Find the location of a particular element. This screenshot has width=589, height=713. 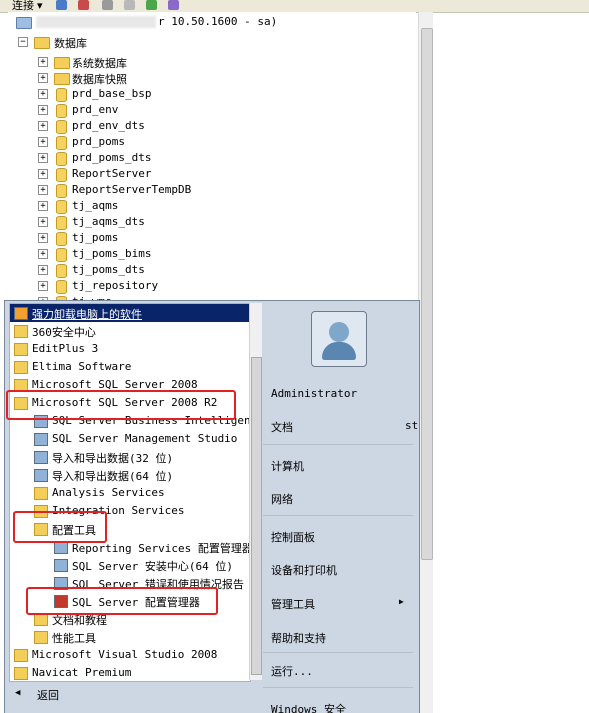

databases-node: − 数据库 is located at coordinates (208, 42).